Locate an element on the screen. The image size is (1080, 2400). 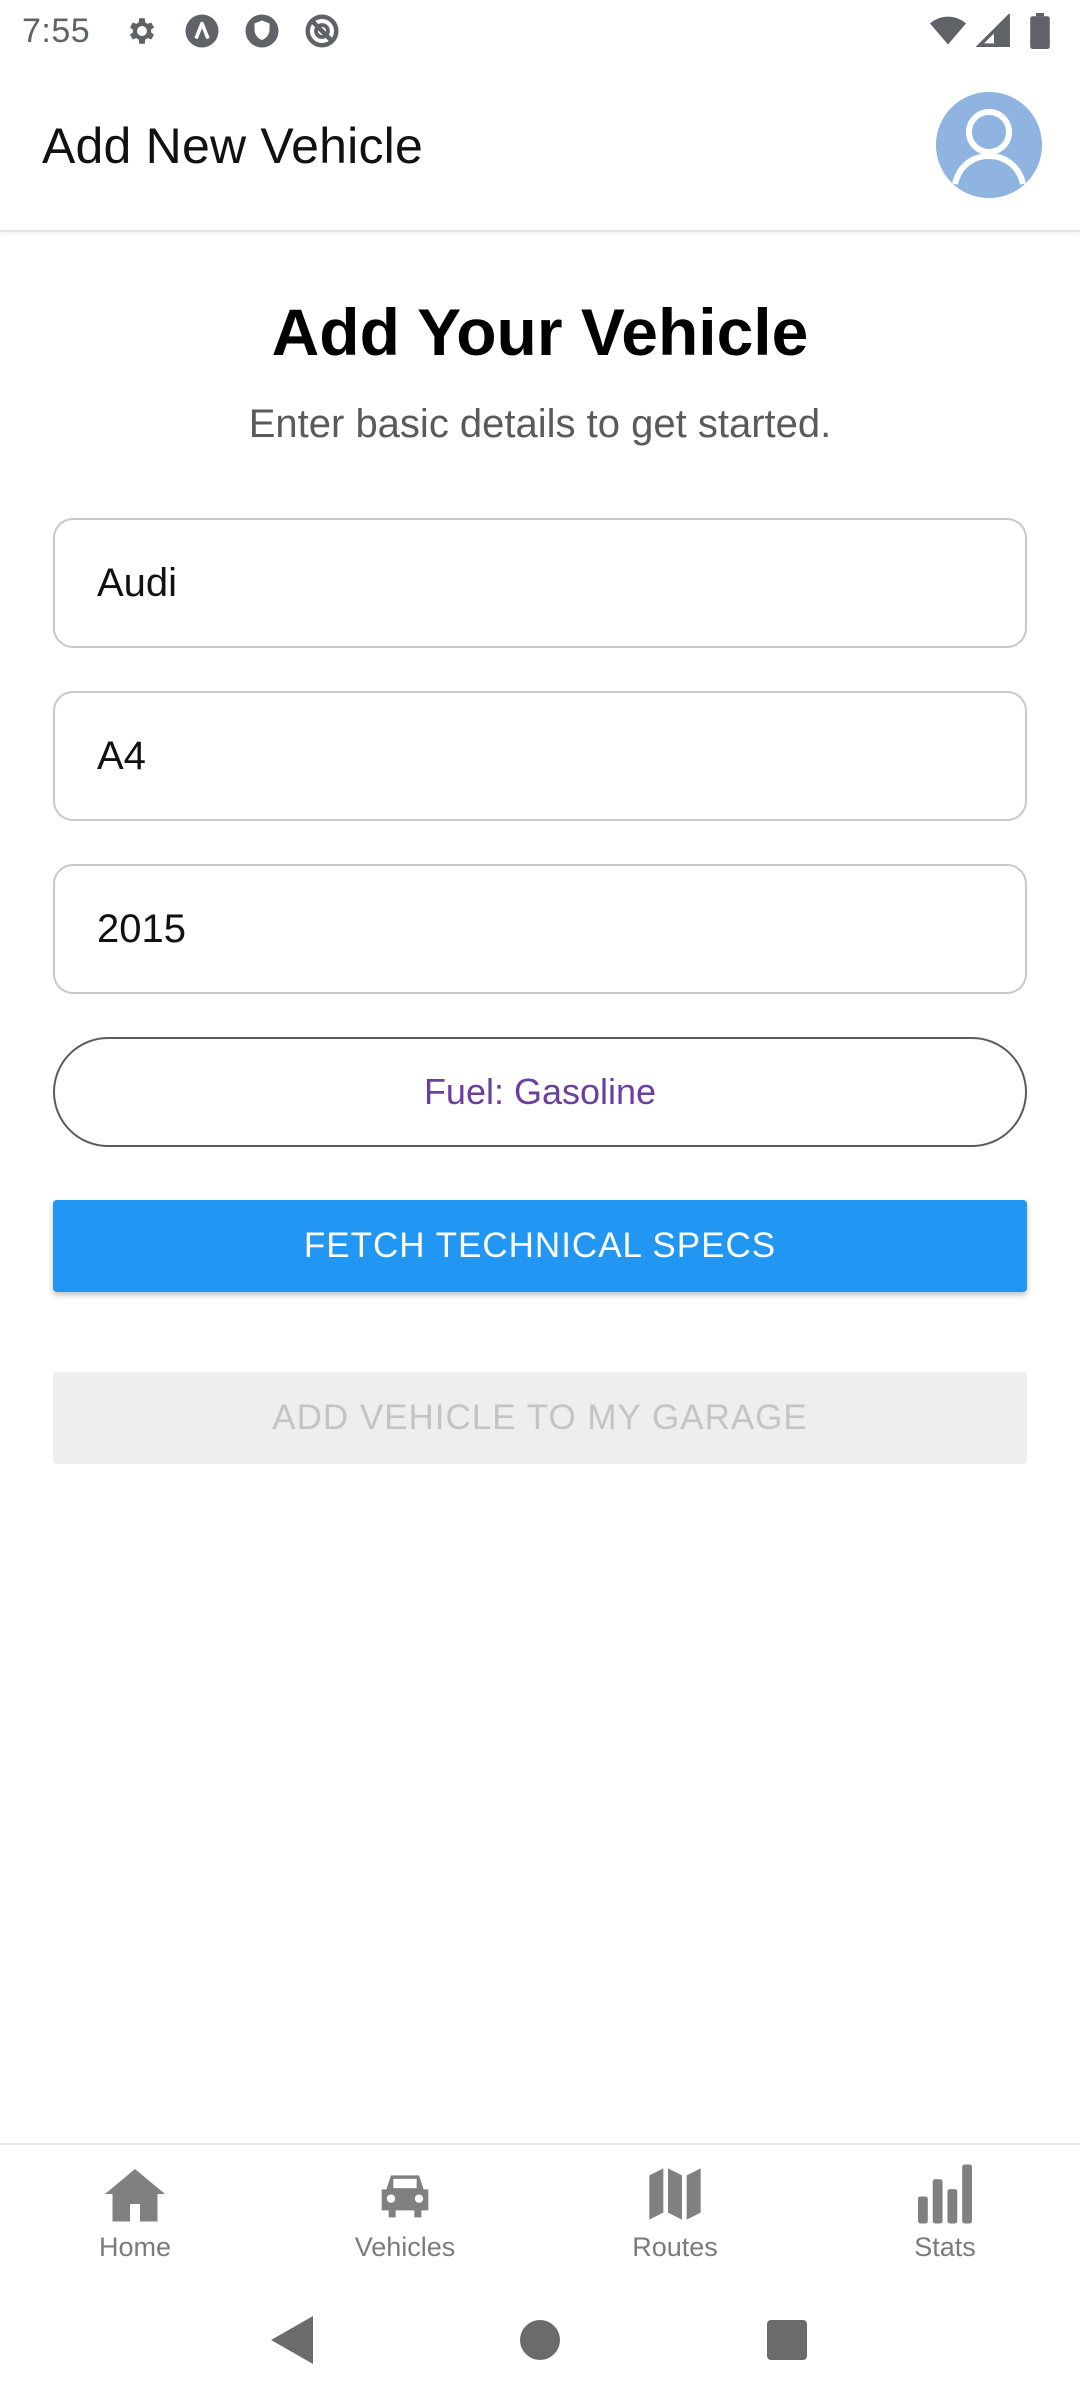
nav-item-vehicles: Vehicles is located at coordinates (405, 2212).